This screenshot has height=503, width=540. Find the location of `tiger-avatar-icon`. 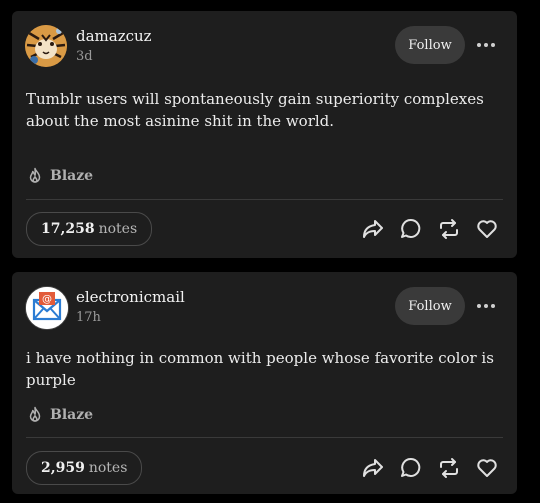

tiger-avatar-icon is located at coordinates (46, 46).